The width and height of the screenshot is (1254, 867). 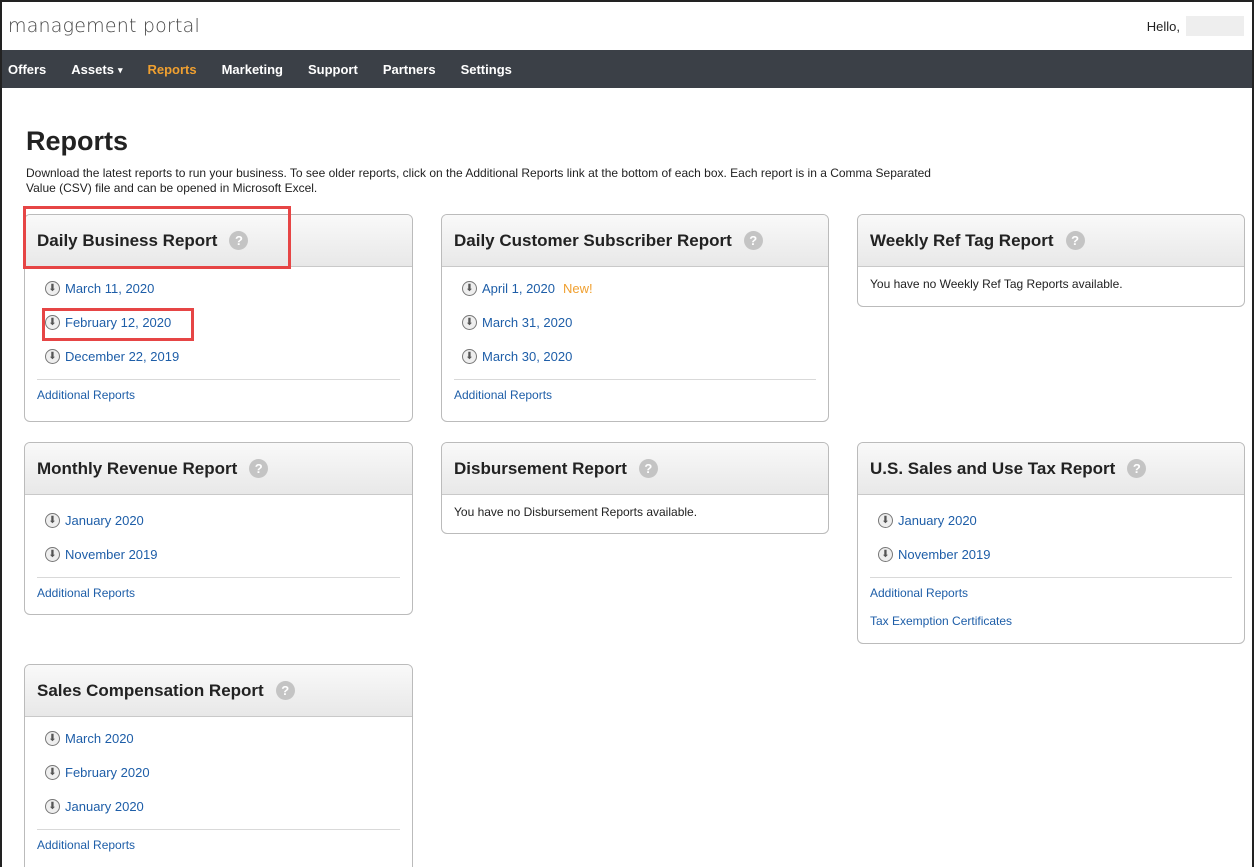 I want to click on report-download-link: ⬇ April 1, 2020 New!, so click(x=635, y=292).